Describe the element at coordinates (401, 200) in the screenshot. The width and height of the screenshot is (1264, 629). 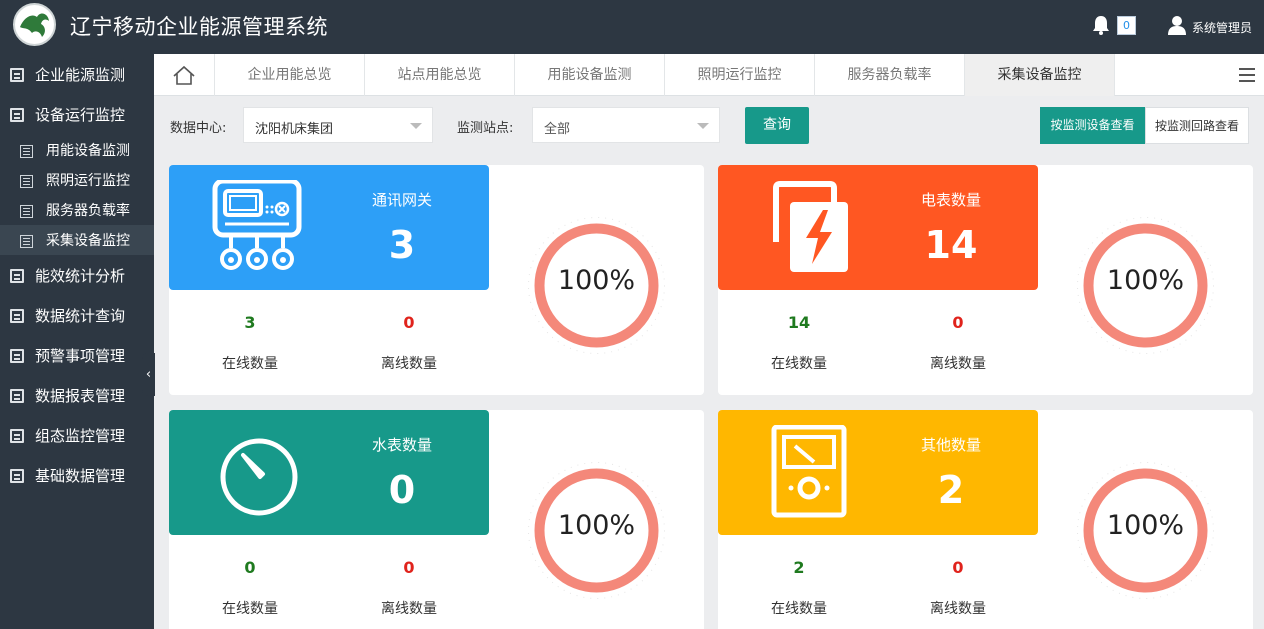
I see `card-title: 通讯网关` at that location.